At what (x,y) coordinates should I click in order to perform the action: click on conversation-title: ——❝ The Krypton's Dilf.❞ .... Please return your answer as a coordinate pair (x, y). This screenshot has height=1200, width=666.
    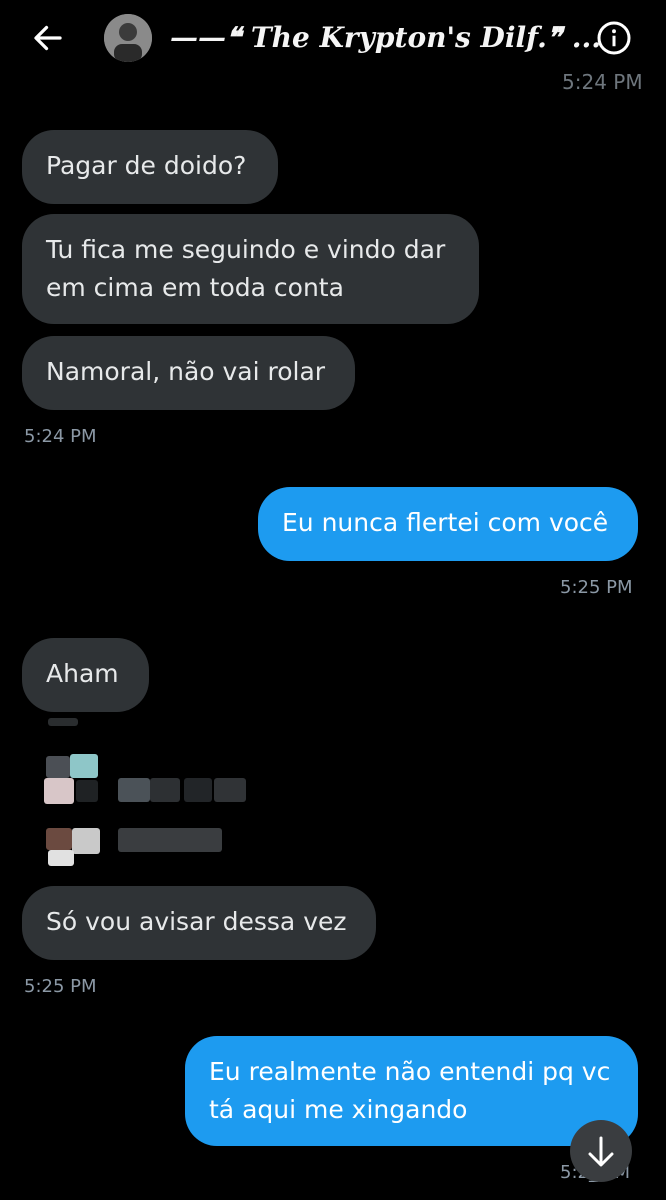
    Looking at the image, I should click on (385, 38).